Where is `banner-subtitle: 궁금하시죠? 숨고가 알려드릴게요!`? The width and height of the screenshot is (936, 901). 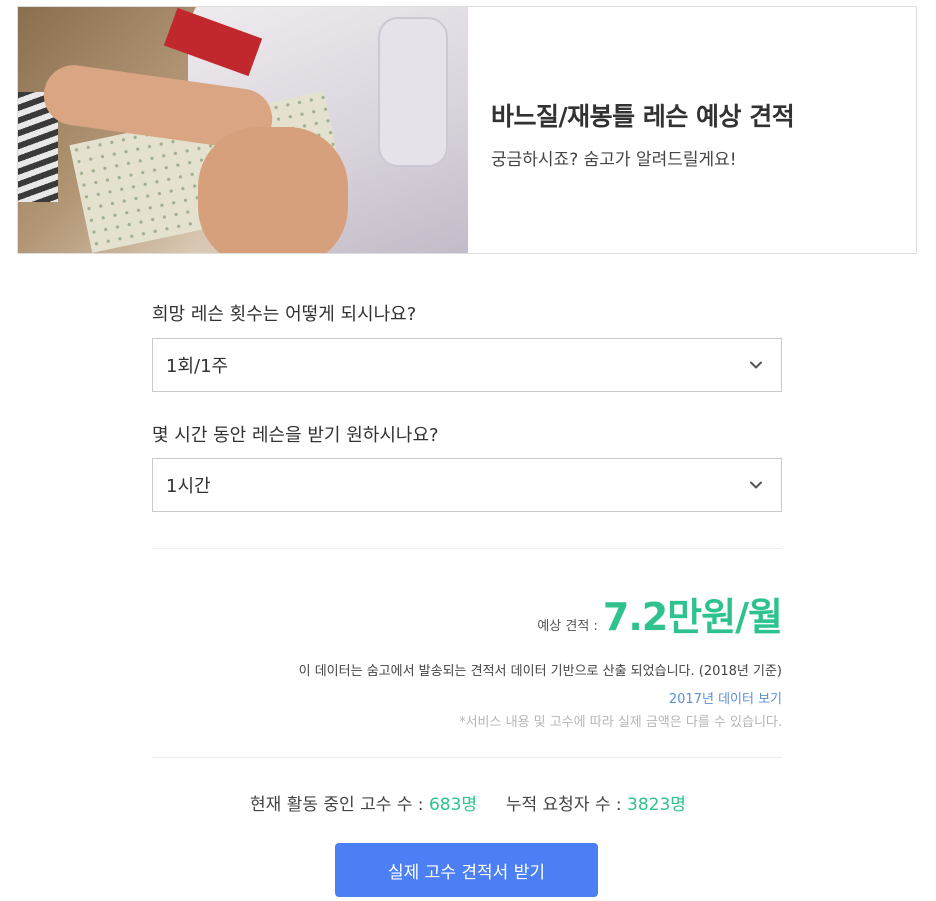
banner-subtitle: 궁금하시죠? 숨고가 알려드릴게요! is located at coordinates (614, 160).